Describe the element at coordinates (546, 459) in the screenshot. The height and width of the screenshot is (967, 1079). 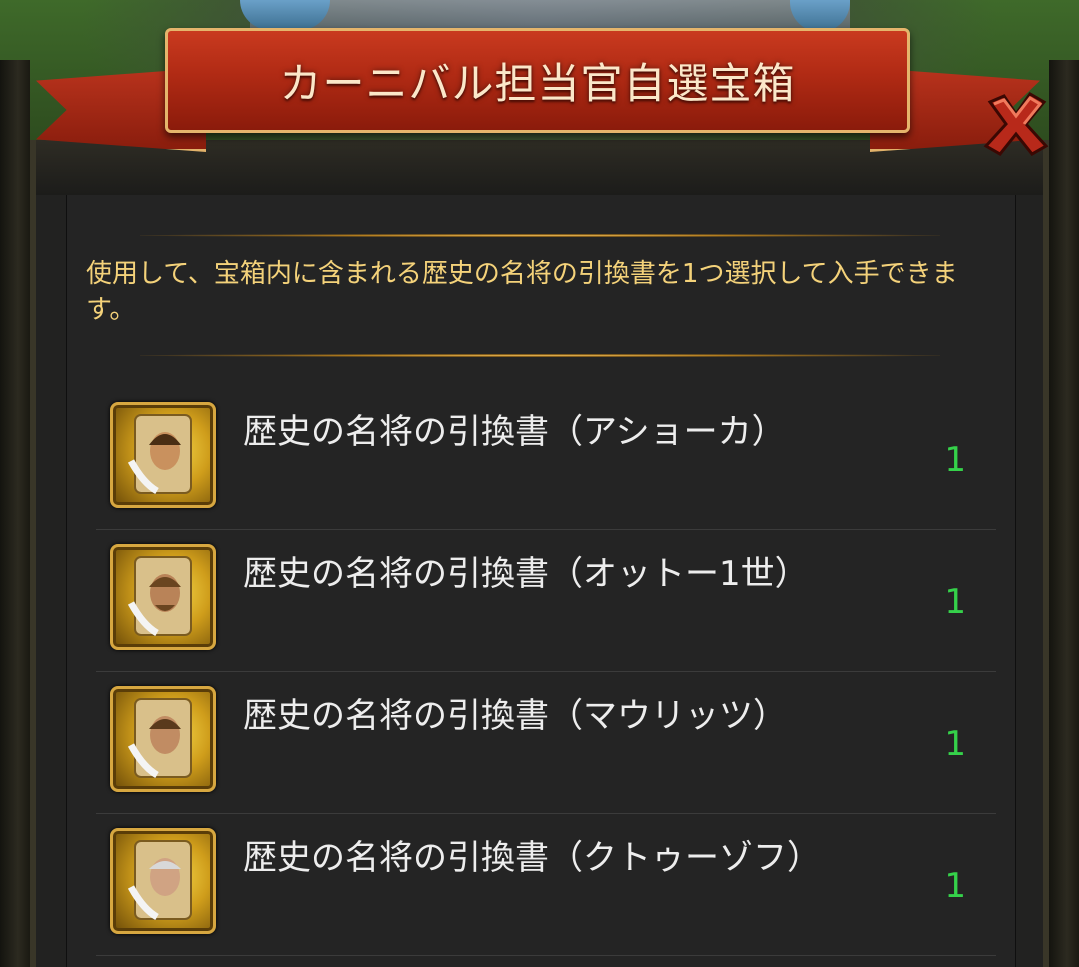
I see `list-item: 歴史の名将の引換書（アショーカ） 1` at that location.